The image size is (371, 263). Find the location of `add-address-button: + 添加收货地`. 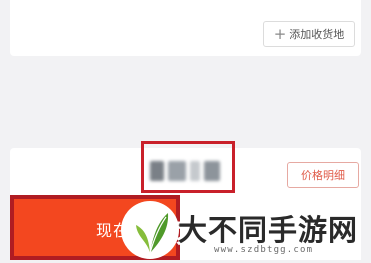

add-address-button: + 添加收货地 is located at coordinates (309, 34).